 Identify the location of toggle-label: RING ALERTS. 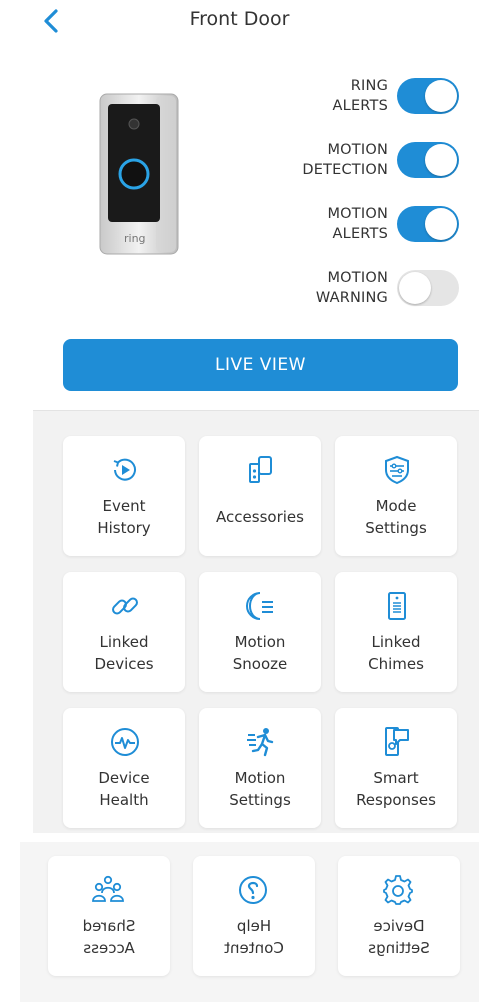
(360, 96).